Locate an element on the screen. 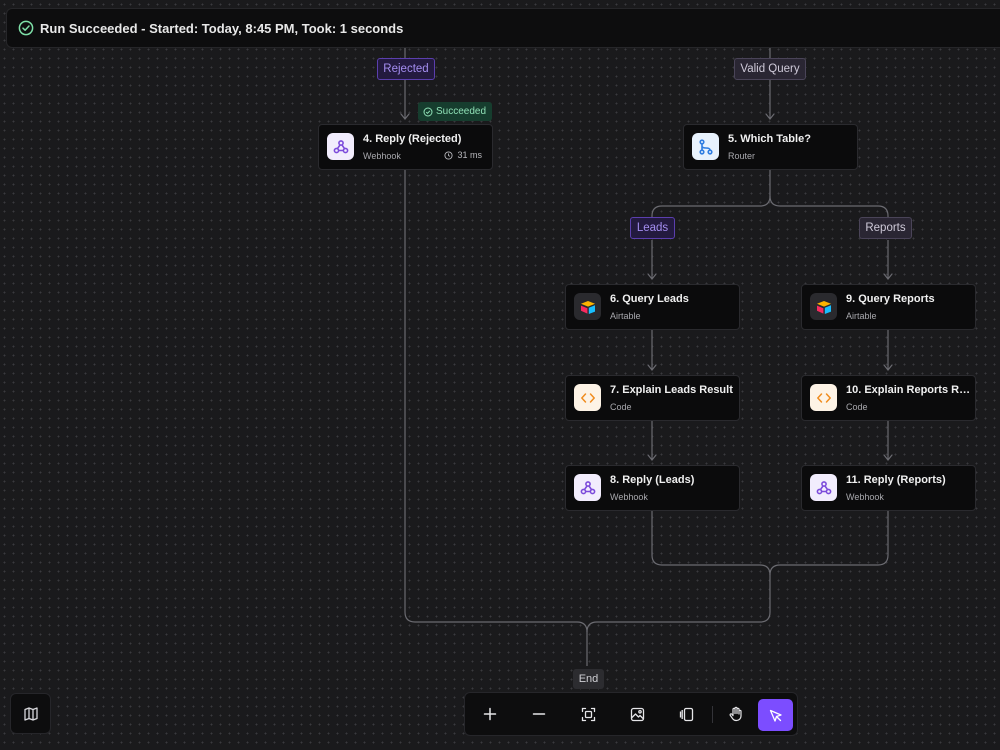 The image size is (1000, 750). minimap-button is located at coordinates (30, 713).